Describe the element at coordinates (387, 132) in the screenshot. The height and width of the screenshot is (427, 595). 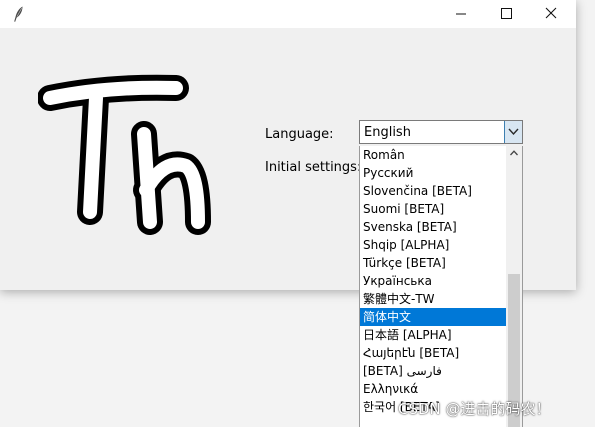
I see `language-selected-value: English` at that location.